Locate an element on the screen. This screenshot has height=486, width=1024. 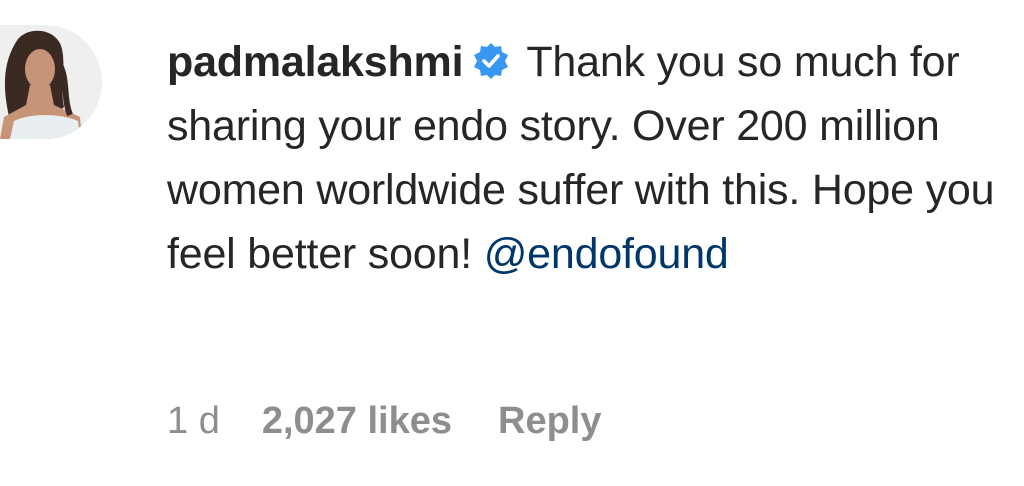
profile-photo is located at coordinates (51, 82).